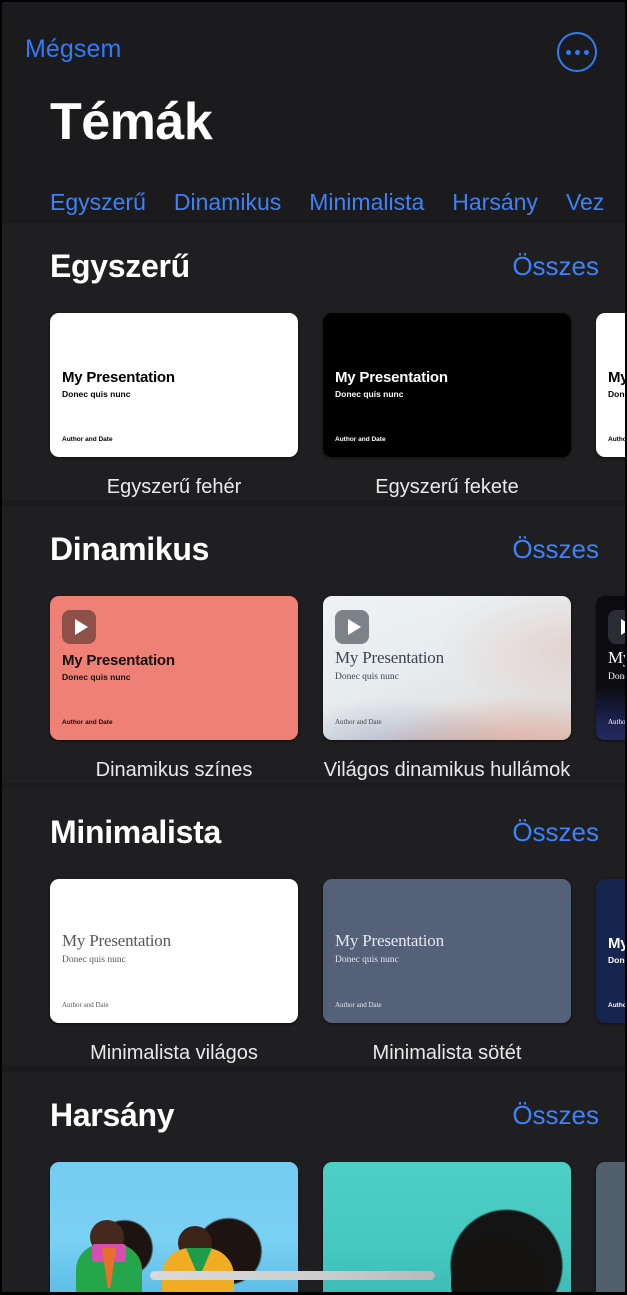 The height and width of the screenshot is (1295, 627). Describe the element at coordinates (174, 770) in the screenshot. I see `theme-caption: Dinamikus színes` at that location.